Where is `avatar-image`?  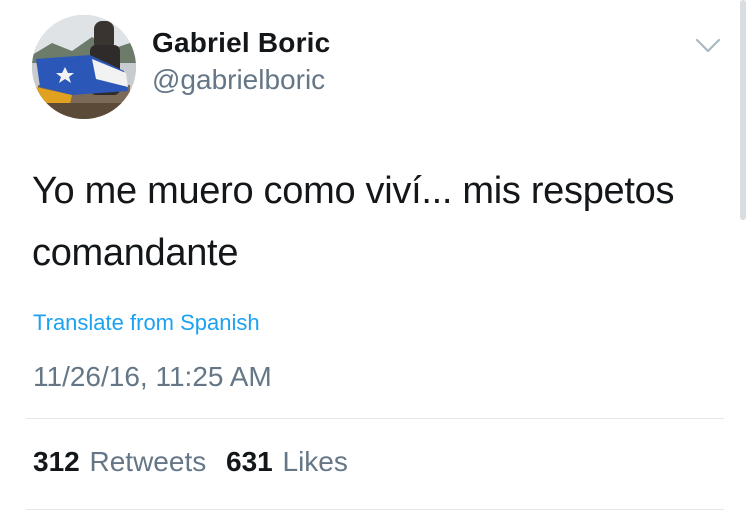
avatar-image is located at coordinates (84, 67).